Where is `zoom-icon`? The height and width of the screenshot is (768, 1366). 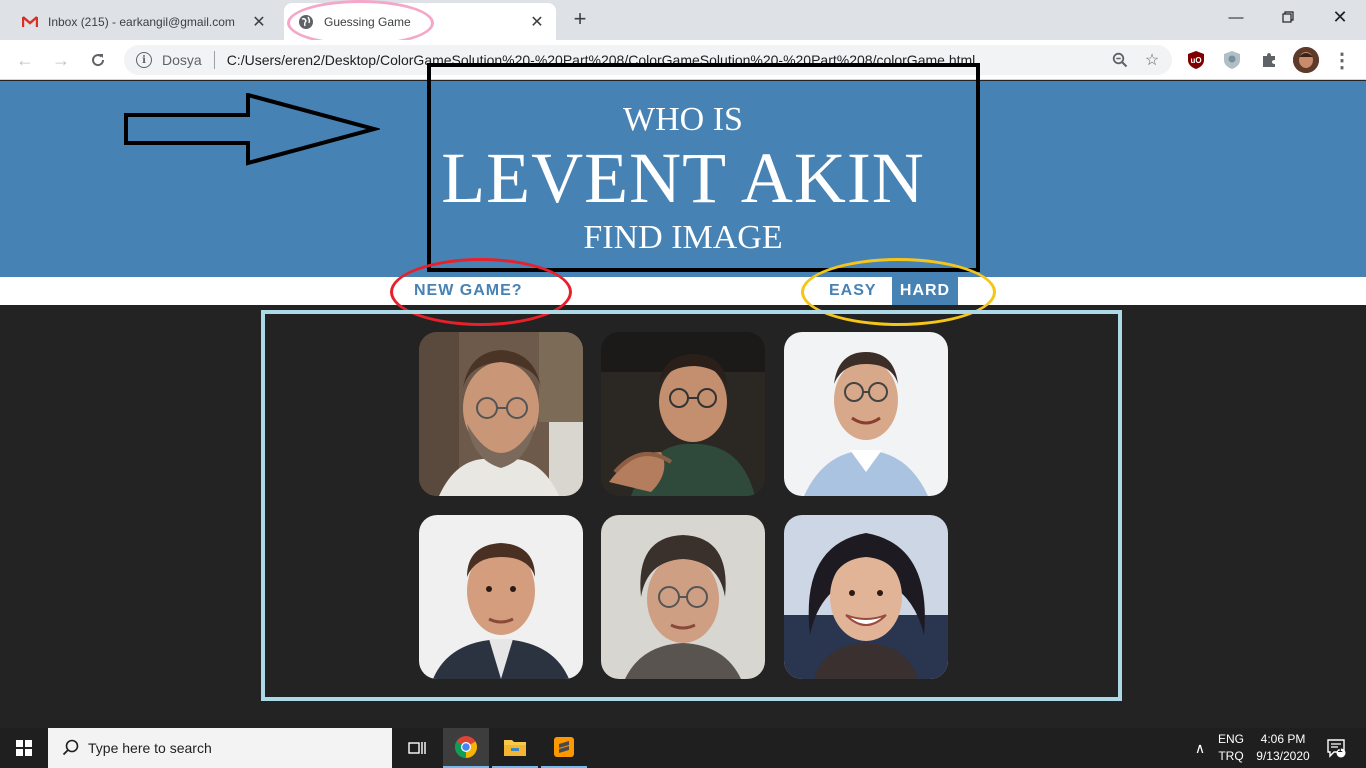 zoom-icon is located at coordinates (1120, 60).